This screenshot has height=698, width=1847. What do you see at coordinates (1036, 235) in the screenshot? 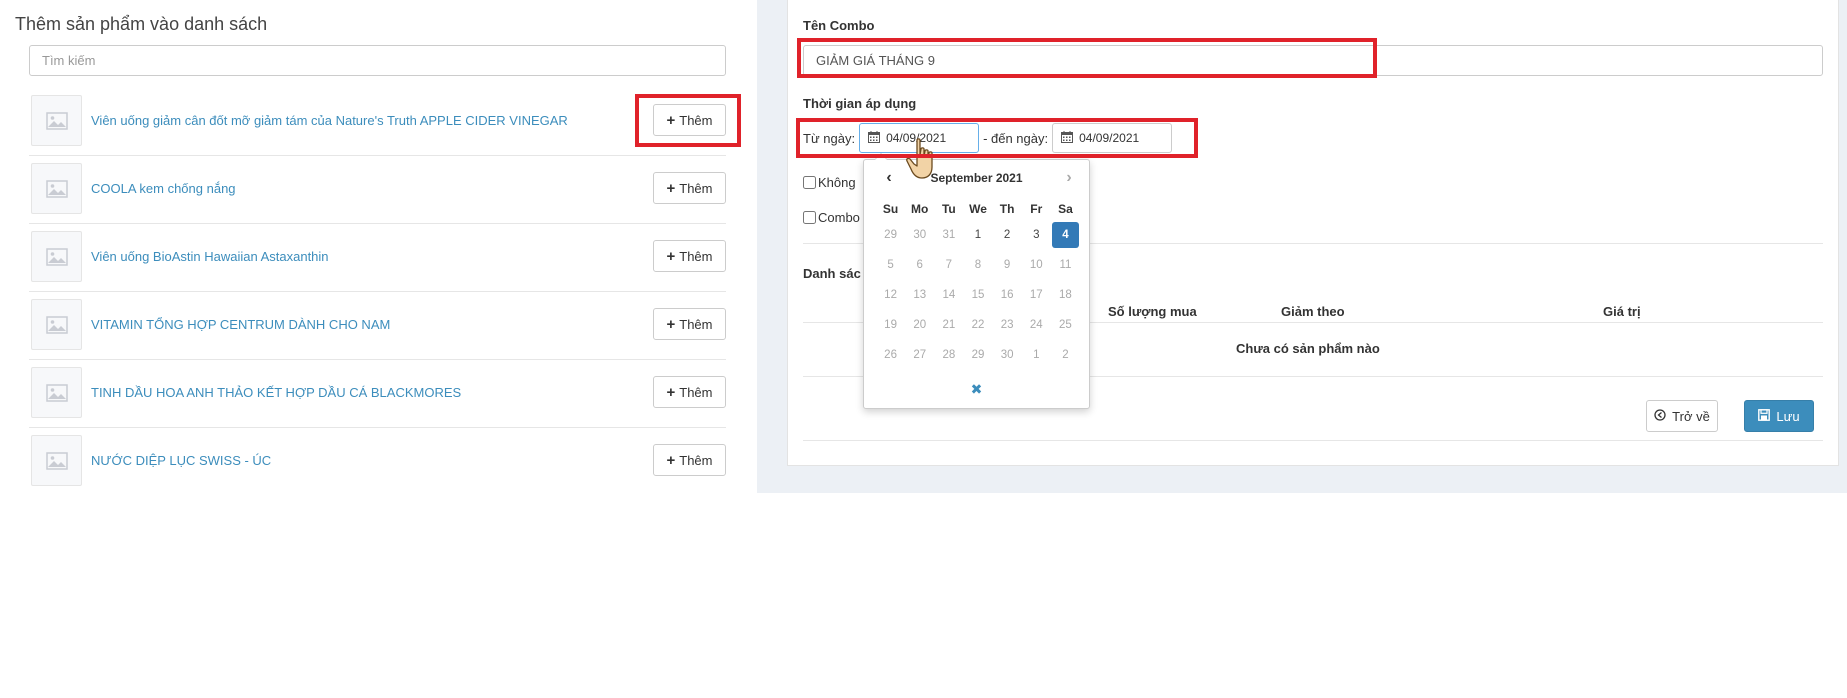
I see `day-cell: 3` at bounding box center [1036, 235].